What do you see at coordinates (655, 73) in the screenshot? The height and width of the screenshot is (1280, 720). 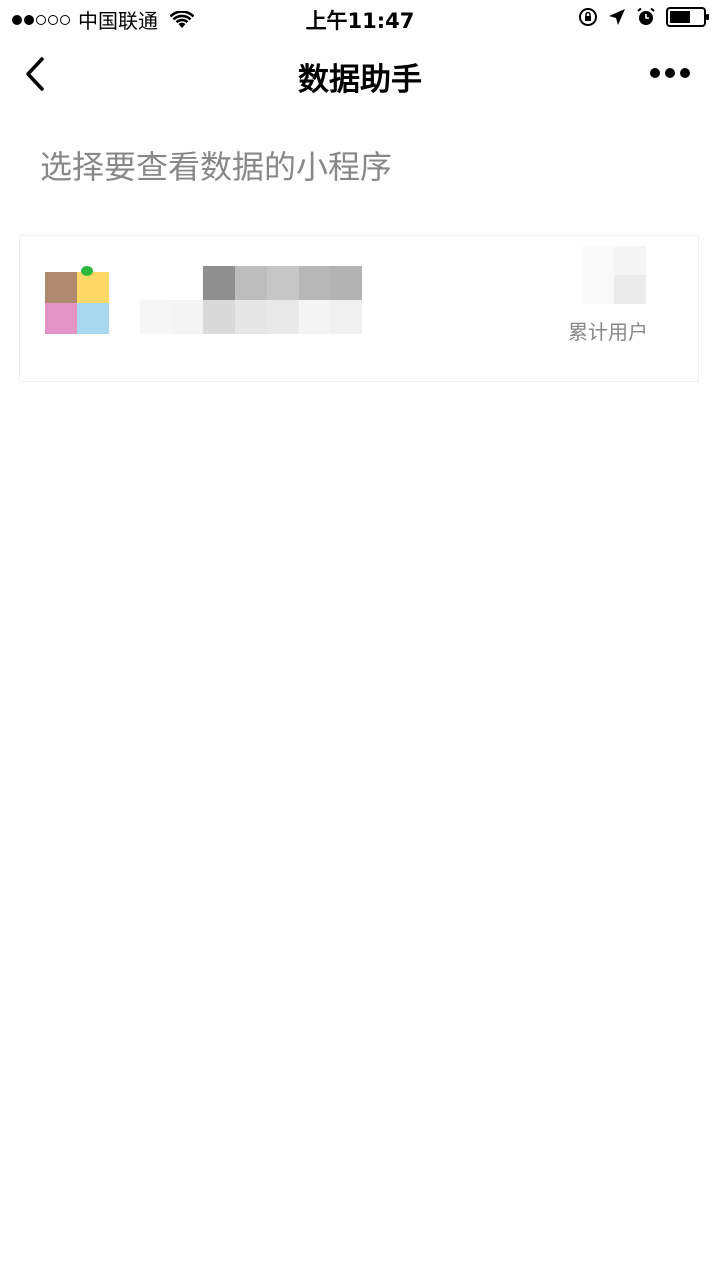 I see `more-dots-icon` at bounding box center [655, 73].